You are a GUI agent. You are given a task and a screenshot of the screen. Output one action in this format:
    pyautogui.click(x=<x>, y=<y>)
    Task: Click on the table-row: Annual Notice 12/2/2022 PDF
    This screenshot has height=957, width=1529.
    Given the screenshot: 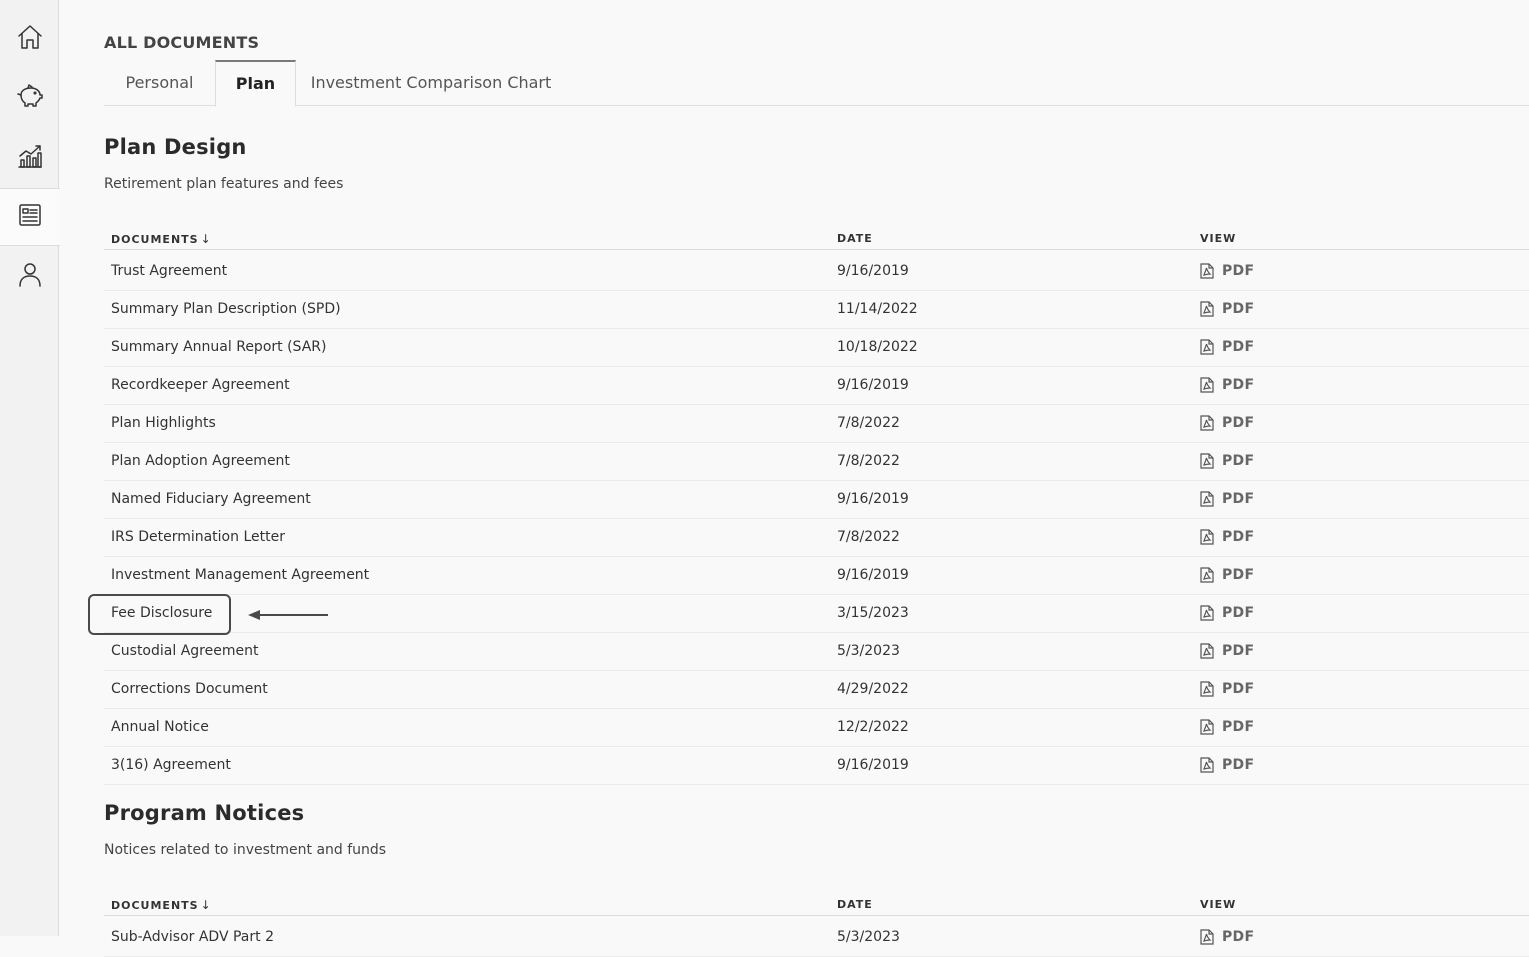 What is the action you would take?
    pyautogui.click(x=816, y=728)
    